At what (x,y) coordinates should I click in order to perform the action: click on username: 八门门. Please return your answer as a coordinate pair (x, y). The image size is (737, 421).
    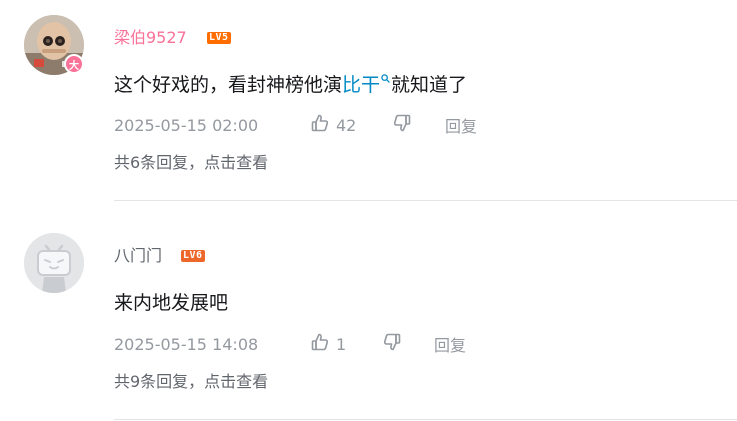
    Looking at the image, I should click on (138, 256).